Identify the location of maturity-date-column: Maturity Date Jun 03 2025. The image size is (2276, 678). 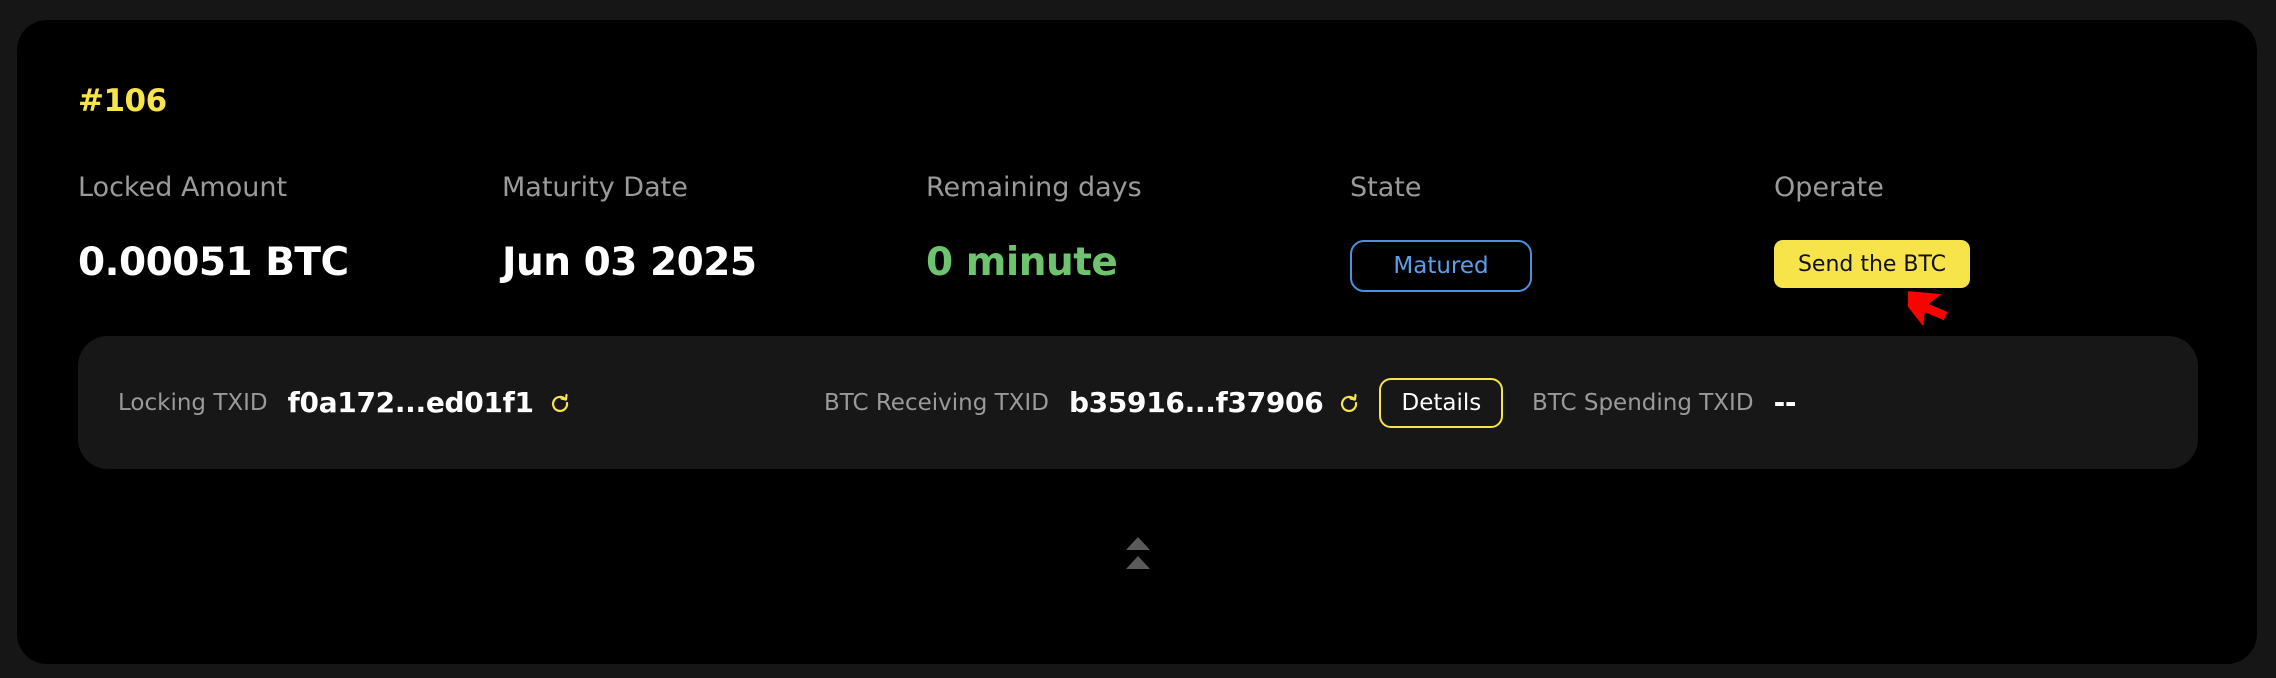
(629, 227).